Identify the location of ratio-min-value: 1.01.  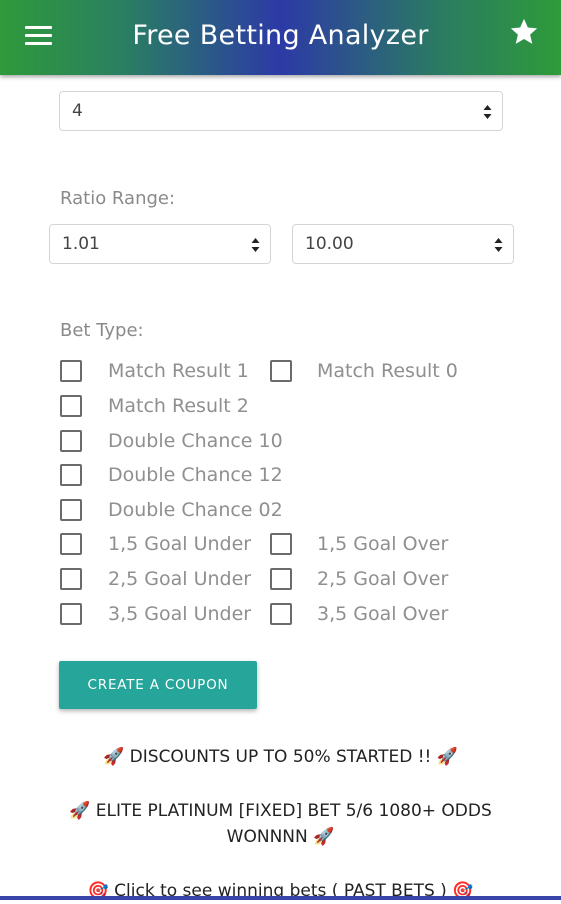
(81, 244).